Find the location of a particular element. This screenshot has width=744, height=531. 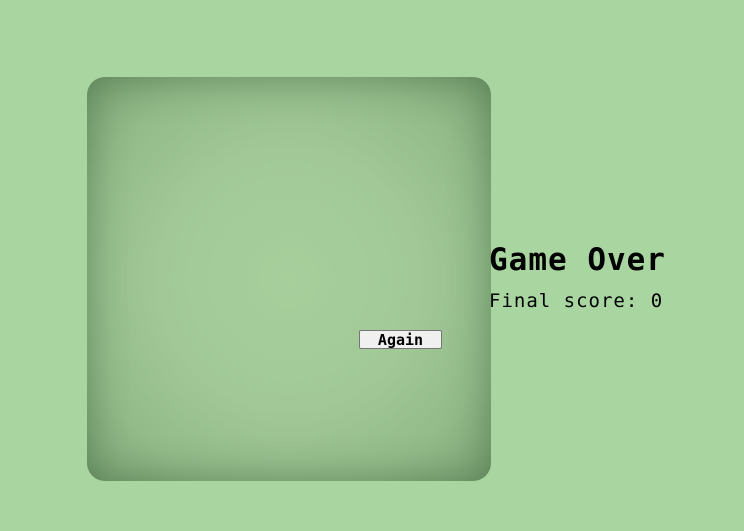

final-score-label: Final score: is located at coordinates (564, 301).